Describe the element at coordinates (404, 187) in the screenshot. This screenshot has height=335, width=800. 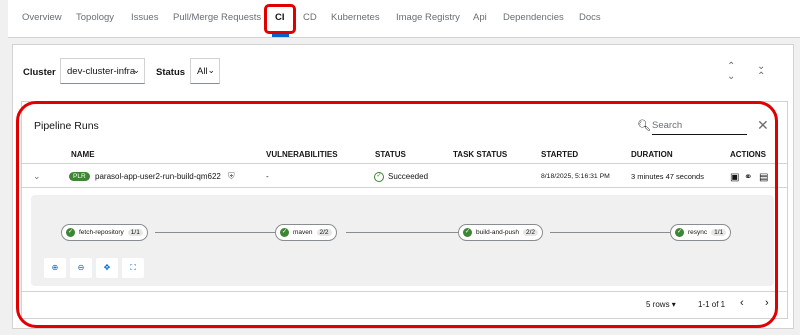
I see `row-divider` at that location.